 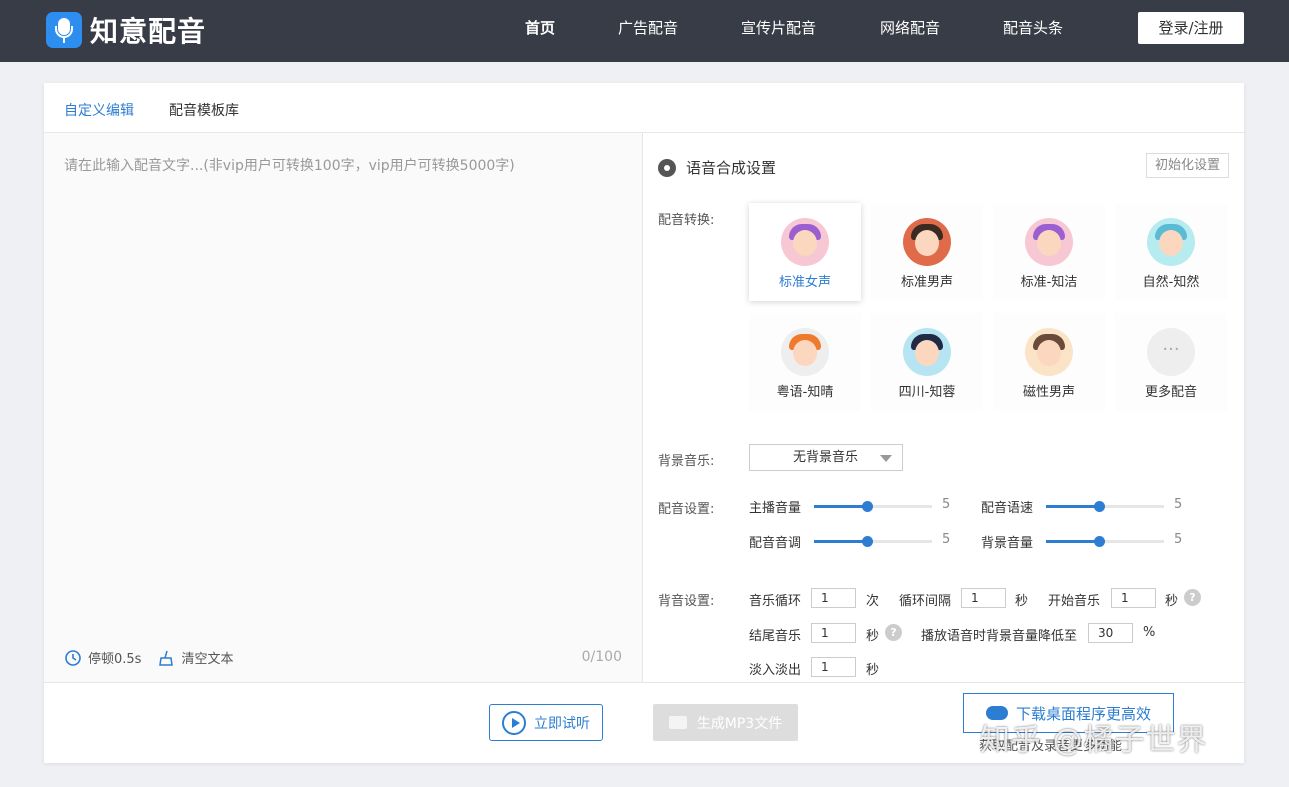 What do you see at coordinates (64, 30) in the screenshot?
I see `microphone-icon` at bounding box center [64, 30].